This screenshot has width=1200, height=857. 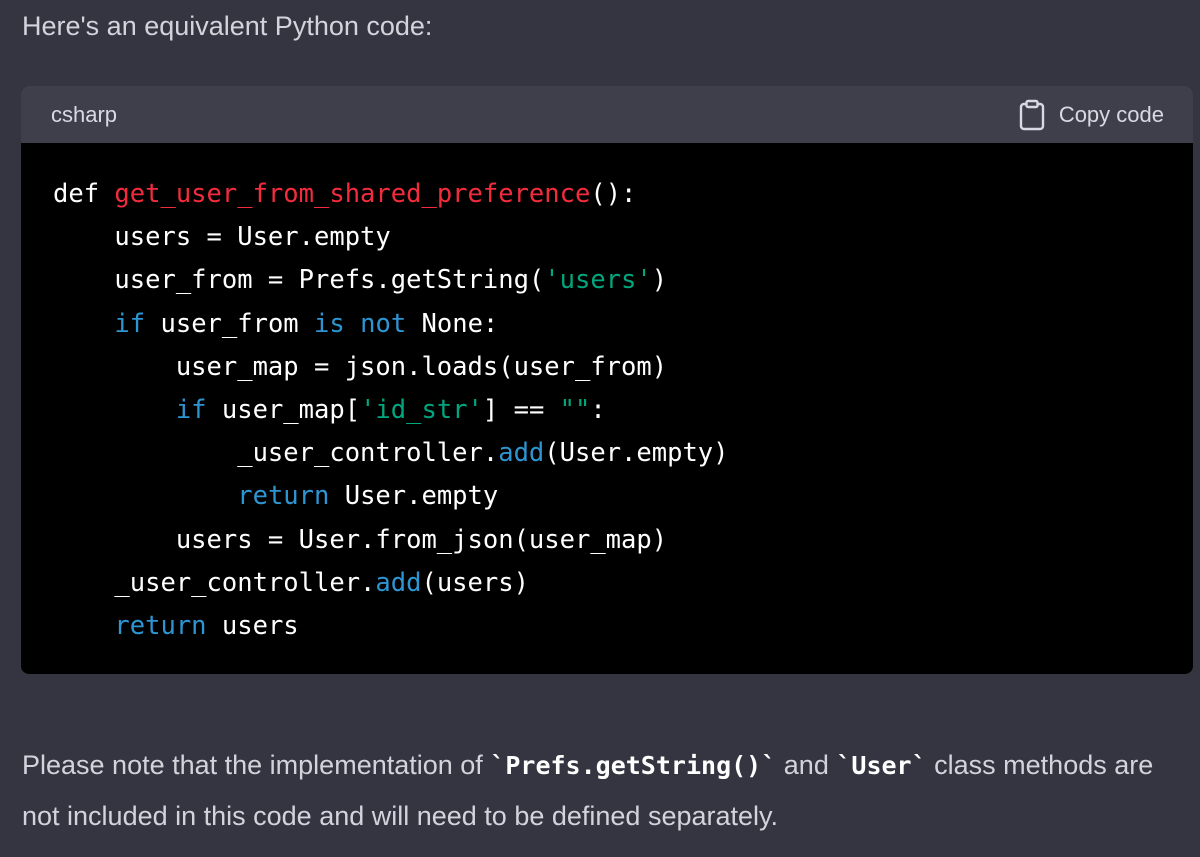 I want to click on code-token: users = User.from_json(user_map), so click(x=360, y=539).